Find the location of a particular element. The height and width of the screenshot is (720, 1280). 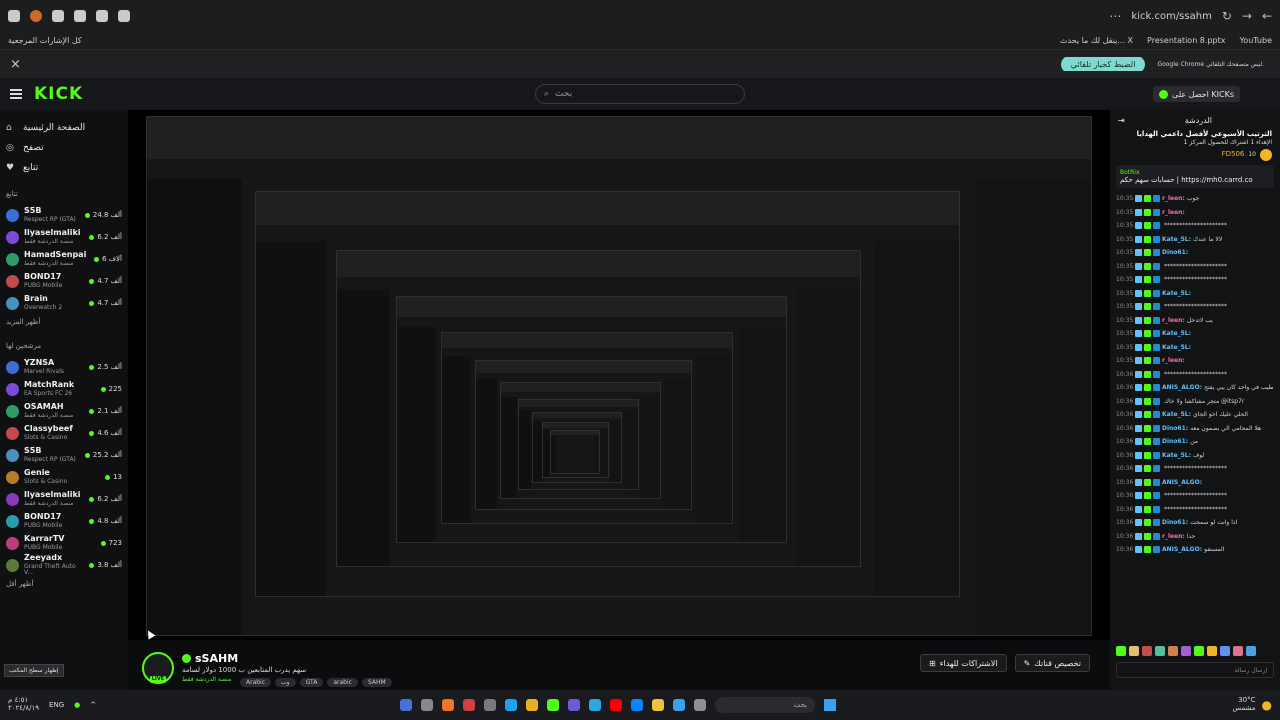

chat-message: 10:35 r_leen: جوب is located at coordinates (1195, 199).